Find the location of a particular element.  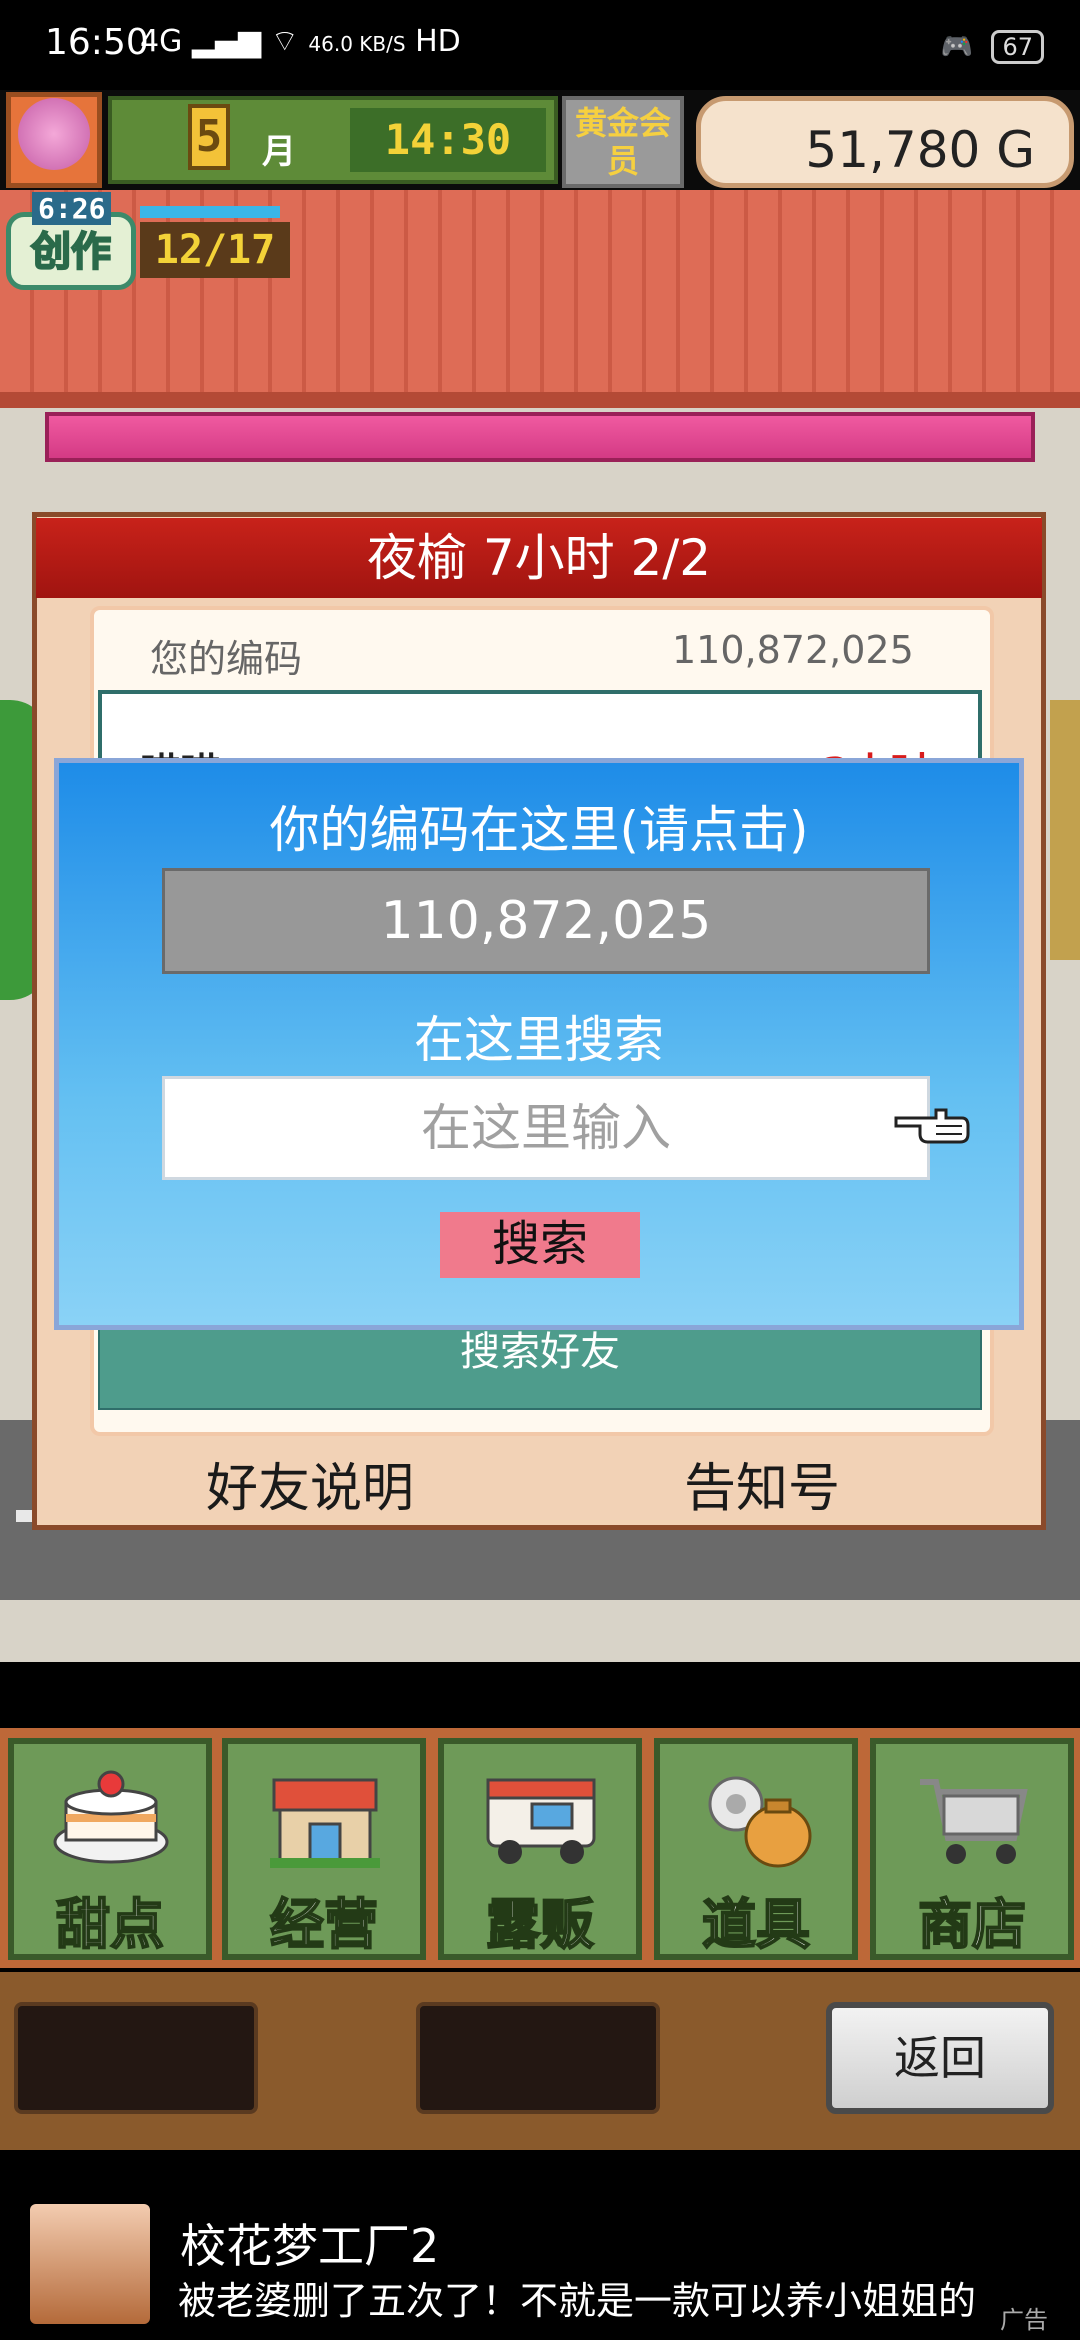

menu-item-dessert: 甜点 is located at coordinates (110, 1849).